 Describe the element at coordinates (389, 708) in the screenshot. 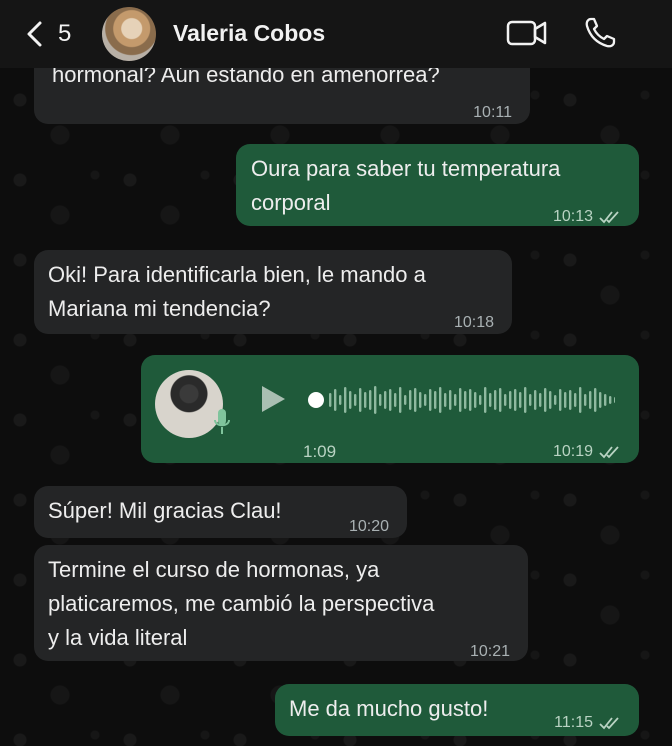

I see `message-text: Me da mucho gusto!` at that location.